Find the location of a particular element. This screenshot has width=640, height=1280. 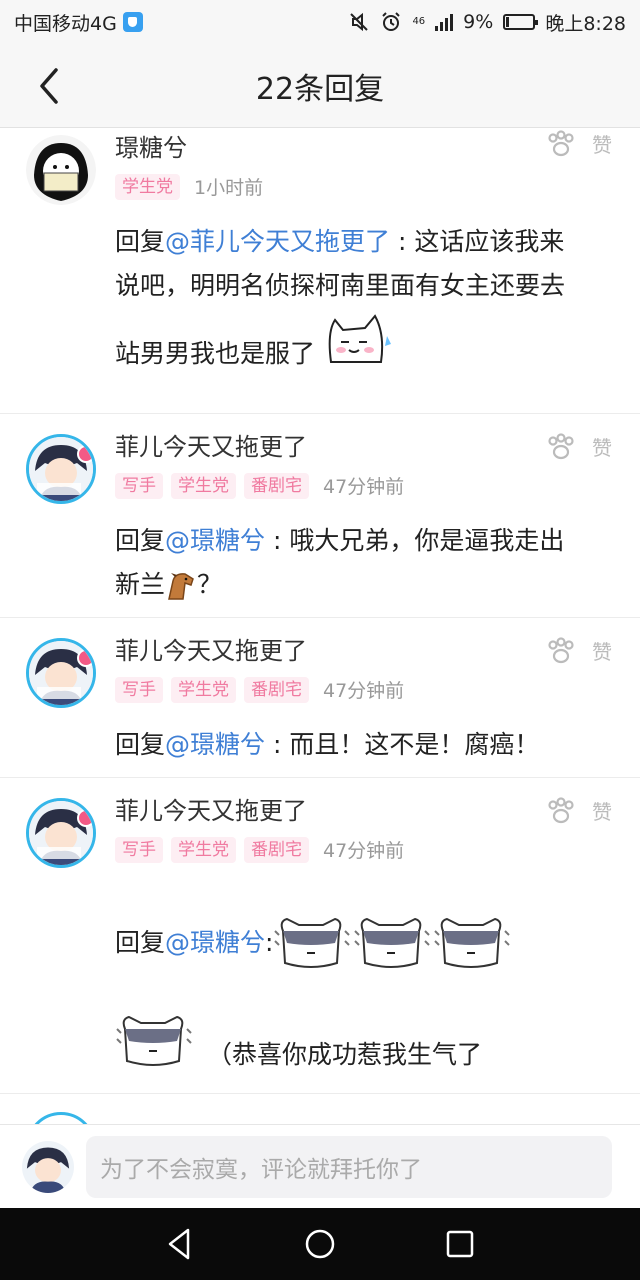

top-bar: 22条回复 is located at coordinates (320, 86).